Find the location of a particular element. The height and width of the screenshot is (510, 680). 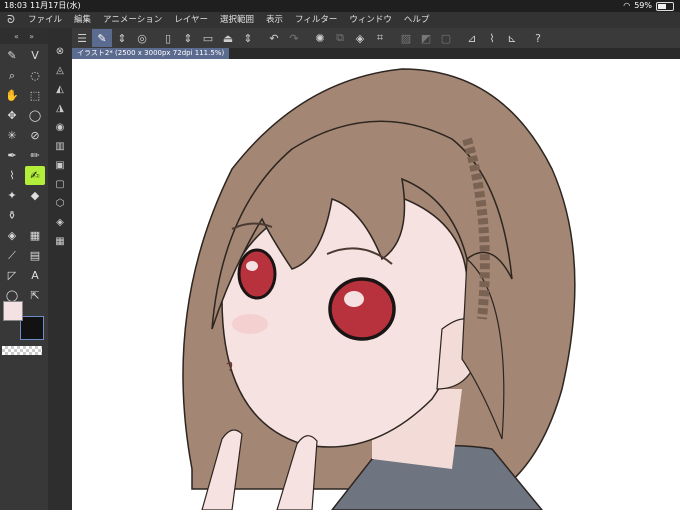

new-file-icon: ▯ is located at coordinates (168, 38).